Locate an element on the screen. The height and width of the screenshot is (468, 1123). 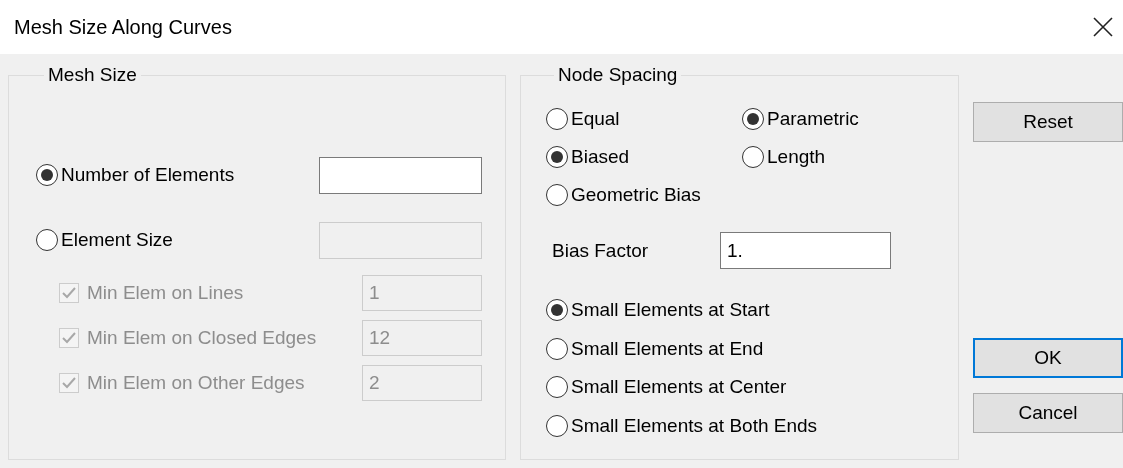
radio-label: Small Elements at End is located at coordinates (667, 348).